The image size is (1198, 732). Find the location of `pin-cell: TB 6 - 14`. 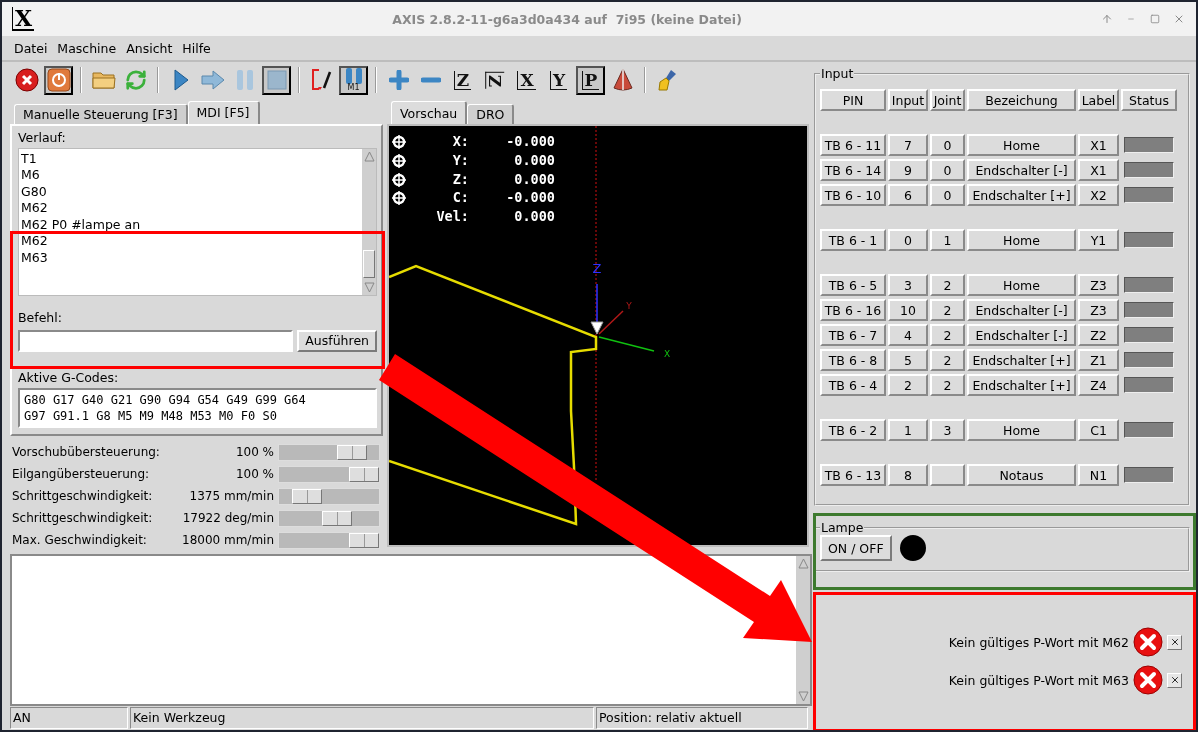

pin-cell: TB 6 - 14 is located at coordinates (853, 170).